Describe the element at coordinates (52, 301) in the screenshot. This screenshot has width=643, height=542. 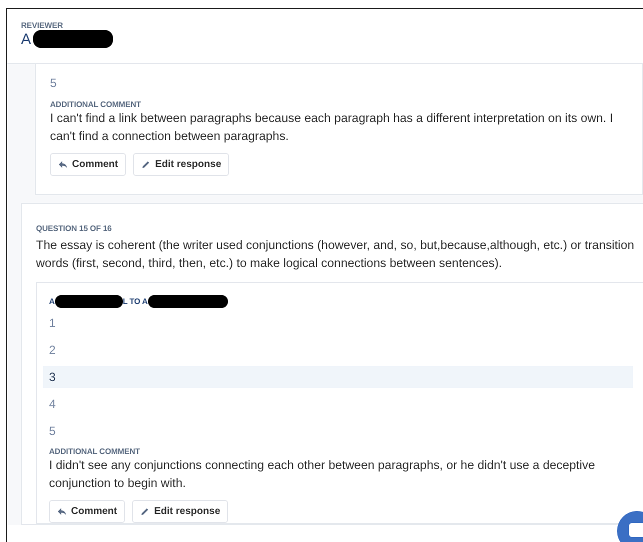
I see `scale-label: A` at that location.